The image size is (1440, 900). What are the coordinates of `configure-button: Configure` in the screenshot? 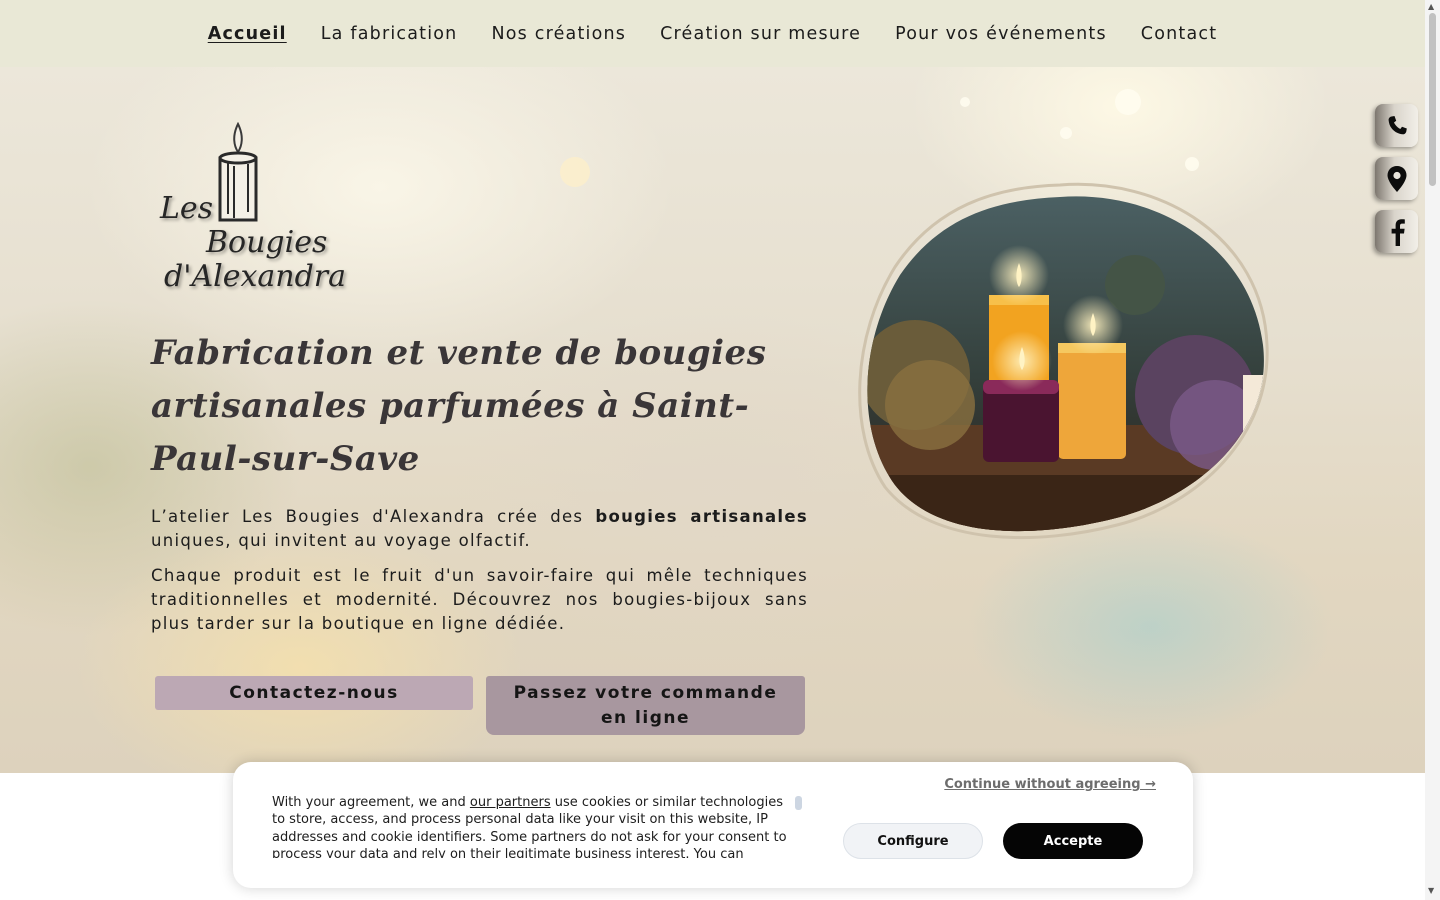 It's located at (913, 841).